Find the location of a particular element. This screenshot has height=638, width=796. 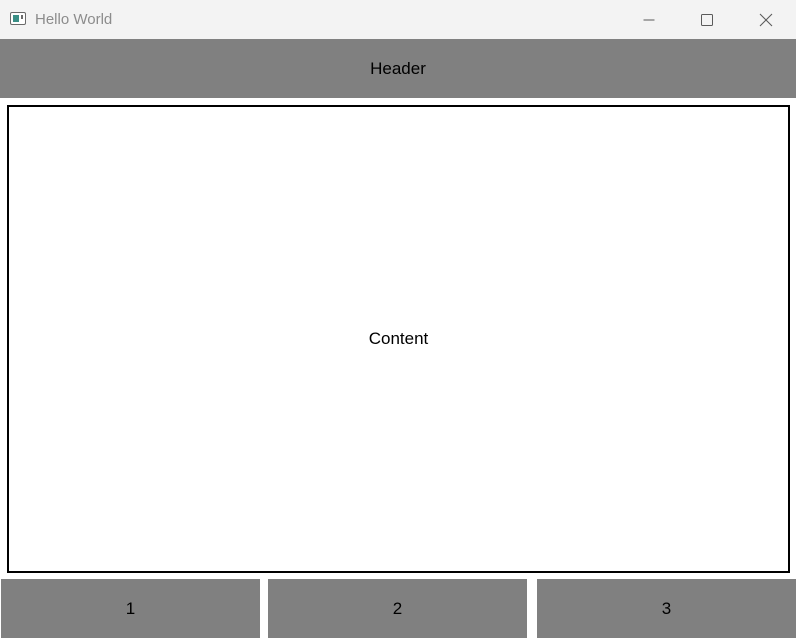

app-window-icon is located at coordinates (18, 18).